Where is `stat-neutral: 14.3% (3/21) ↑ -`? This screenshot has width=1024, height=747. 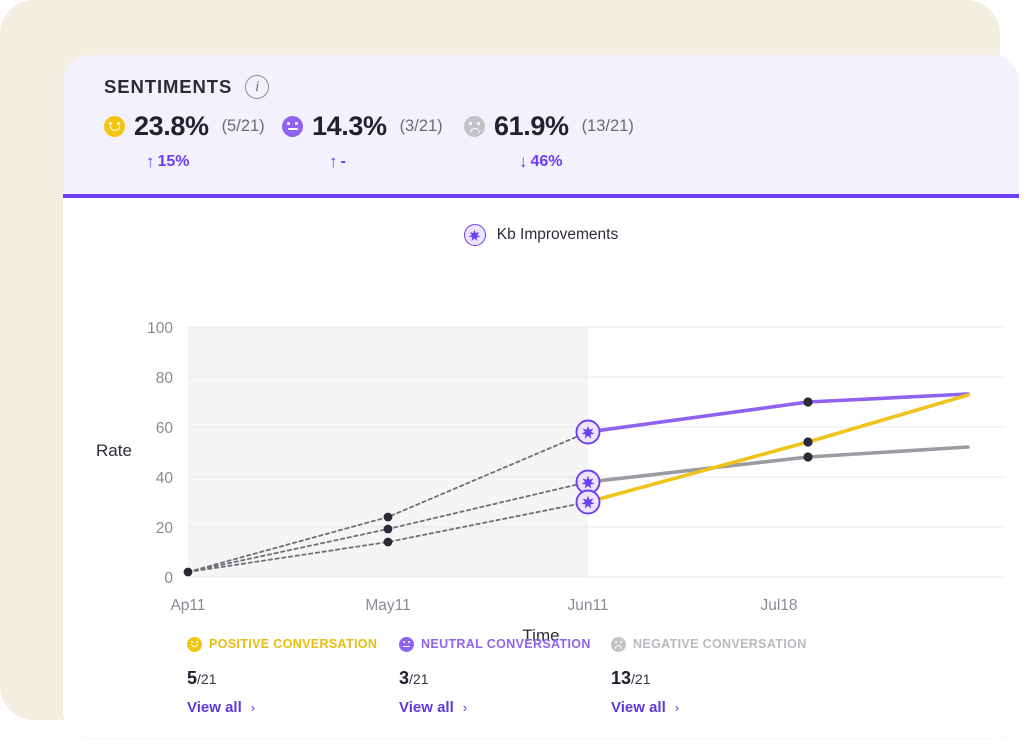 stat-neutral: 14.3% (3/21) ↑ - is located at coordinates (373, 140).